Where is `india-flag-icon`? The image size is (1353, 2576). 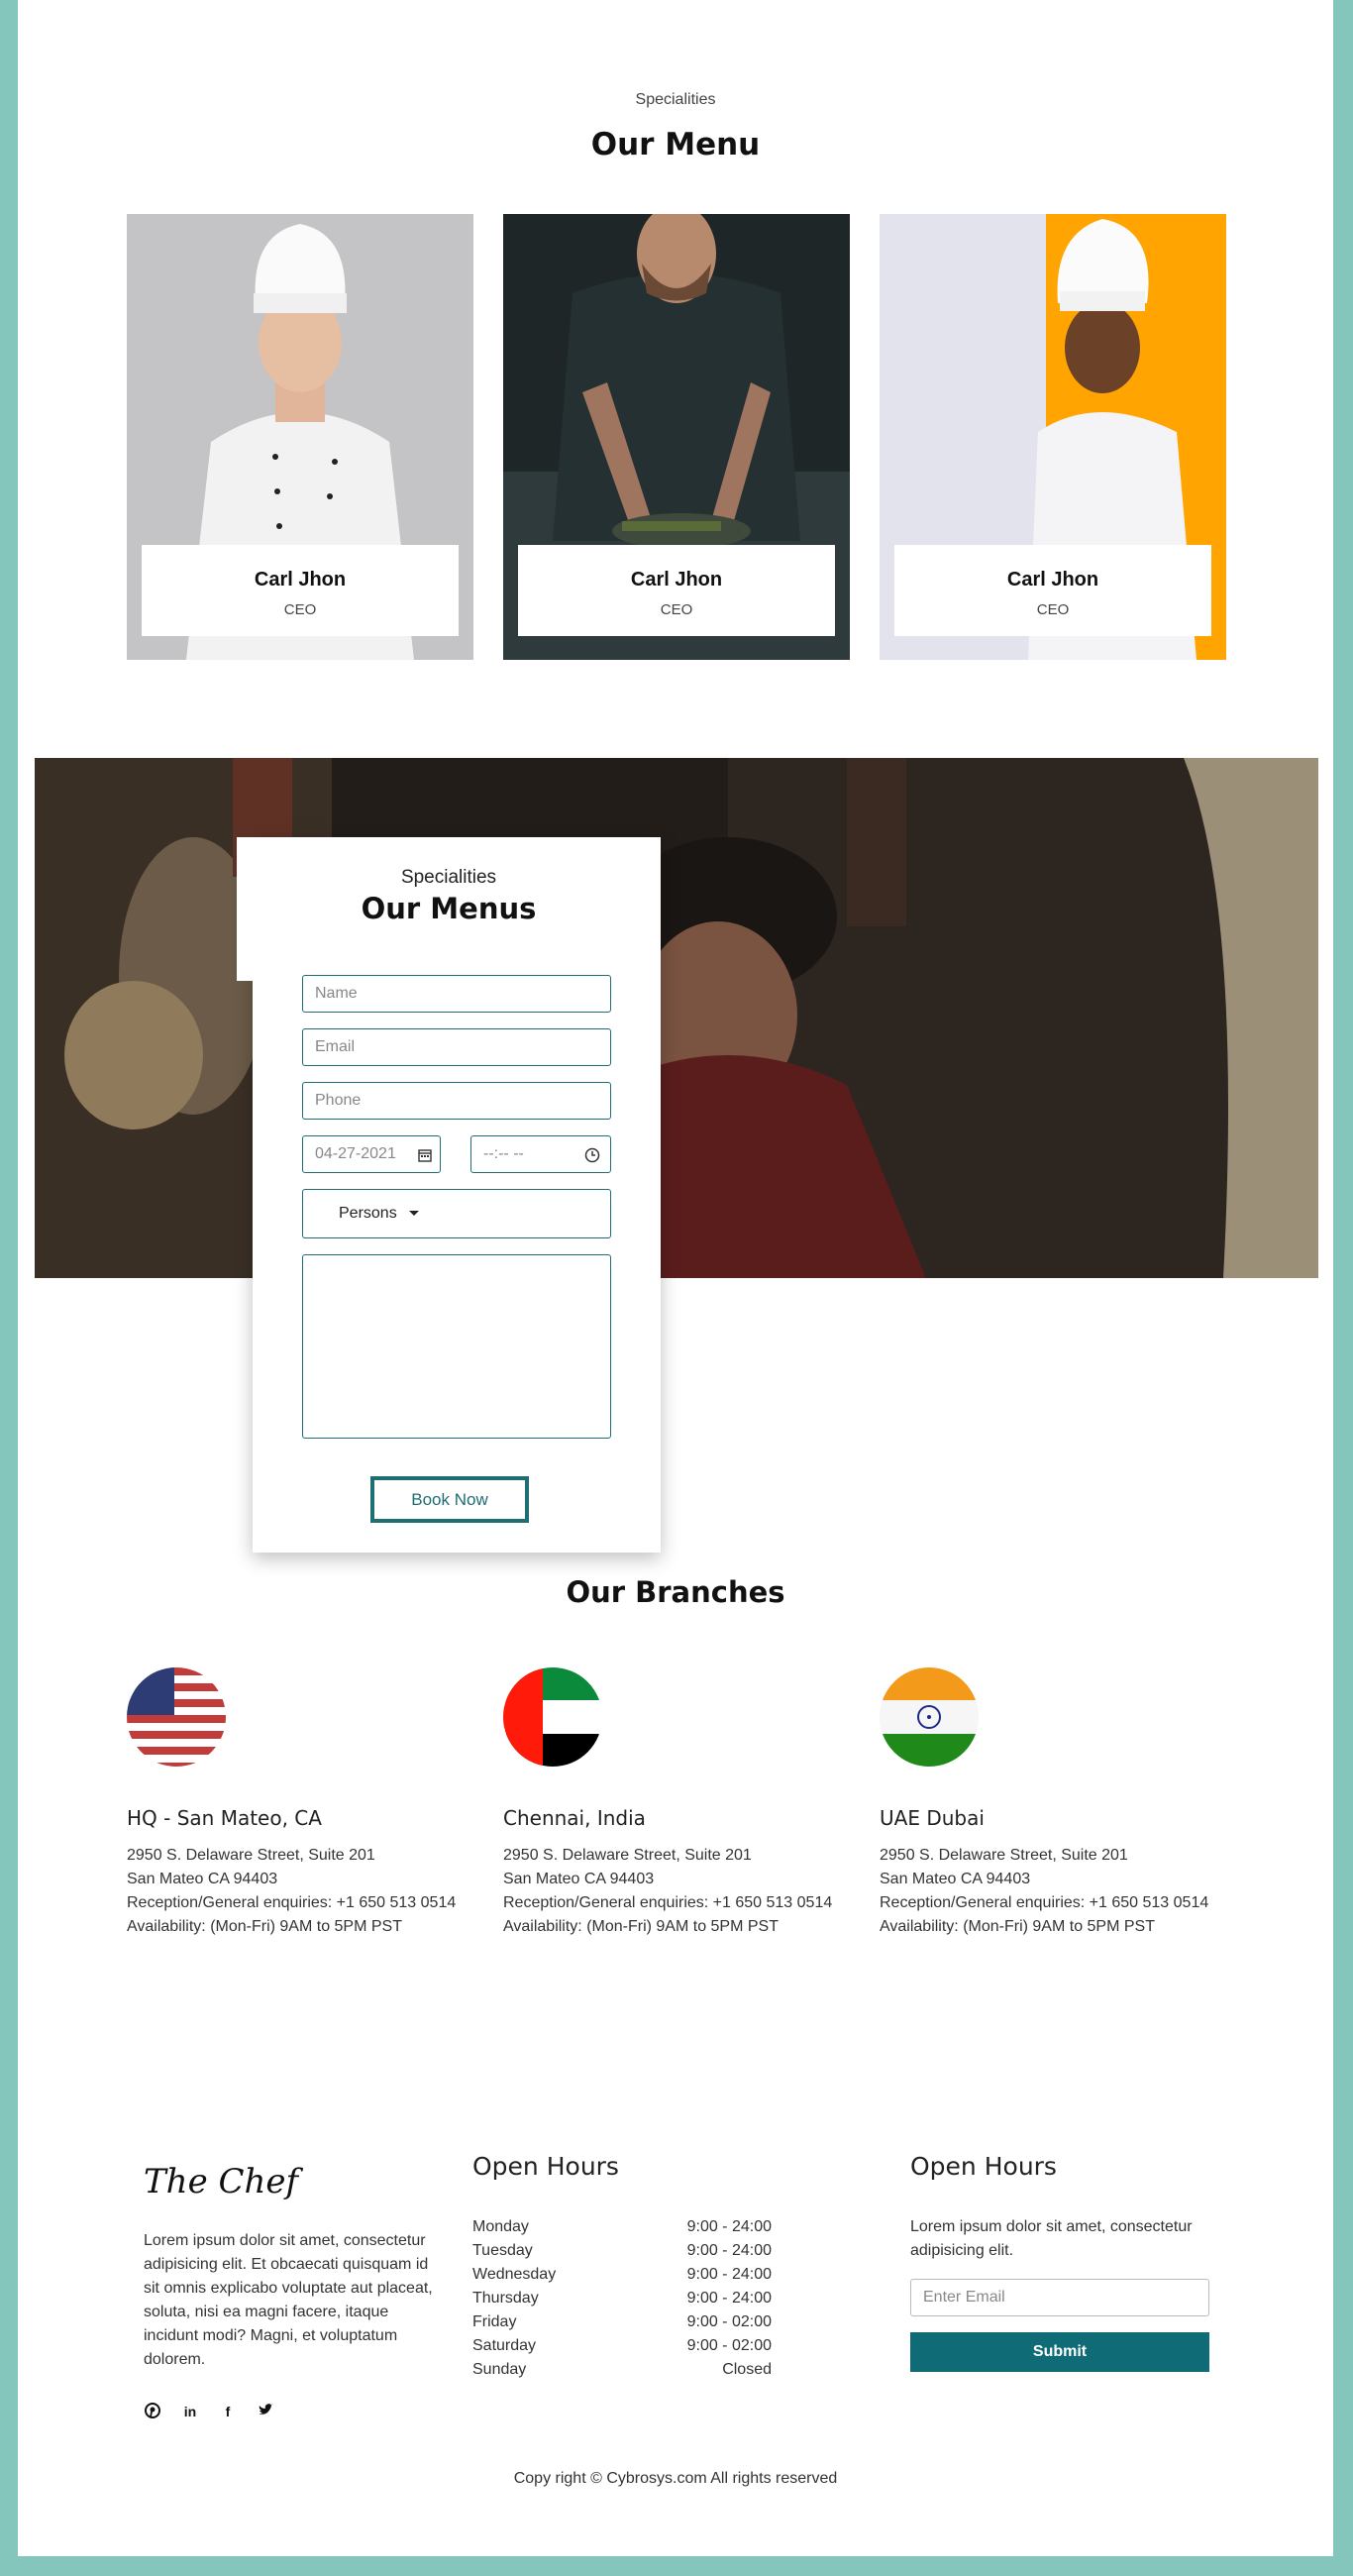
india-flag-icon is located at coordinates (929, 1717).